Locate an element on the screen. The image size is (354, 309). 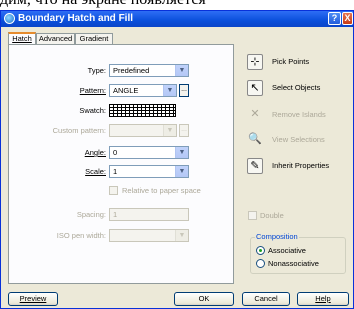
ok-button: OK is located at coordinates (204, 299).